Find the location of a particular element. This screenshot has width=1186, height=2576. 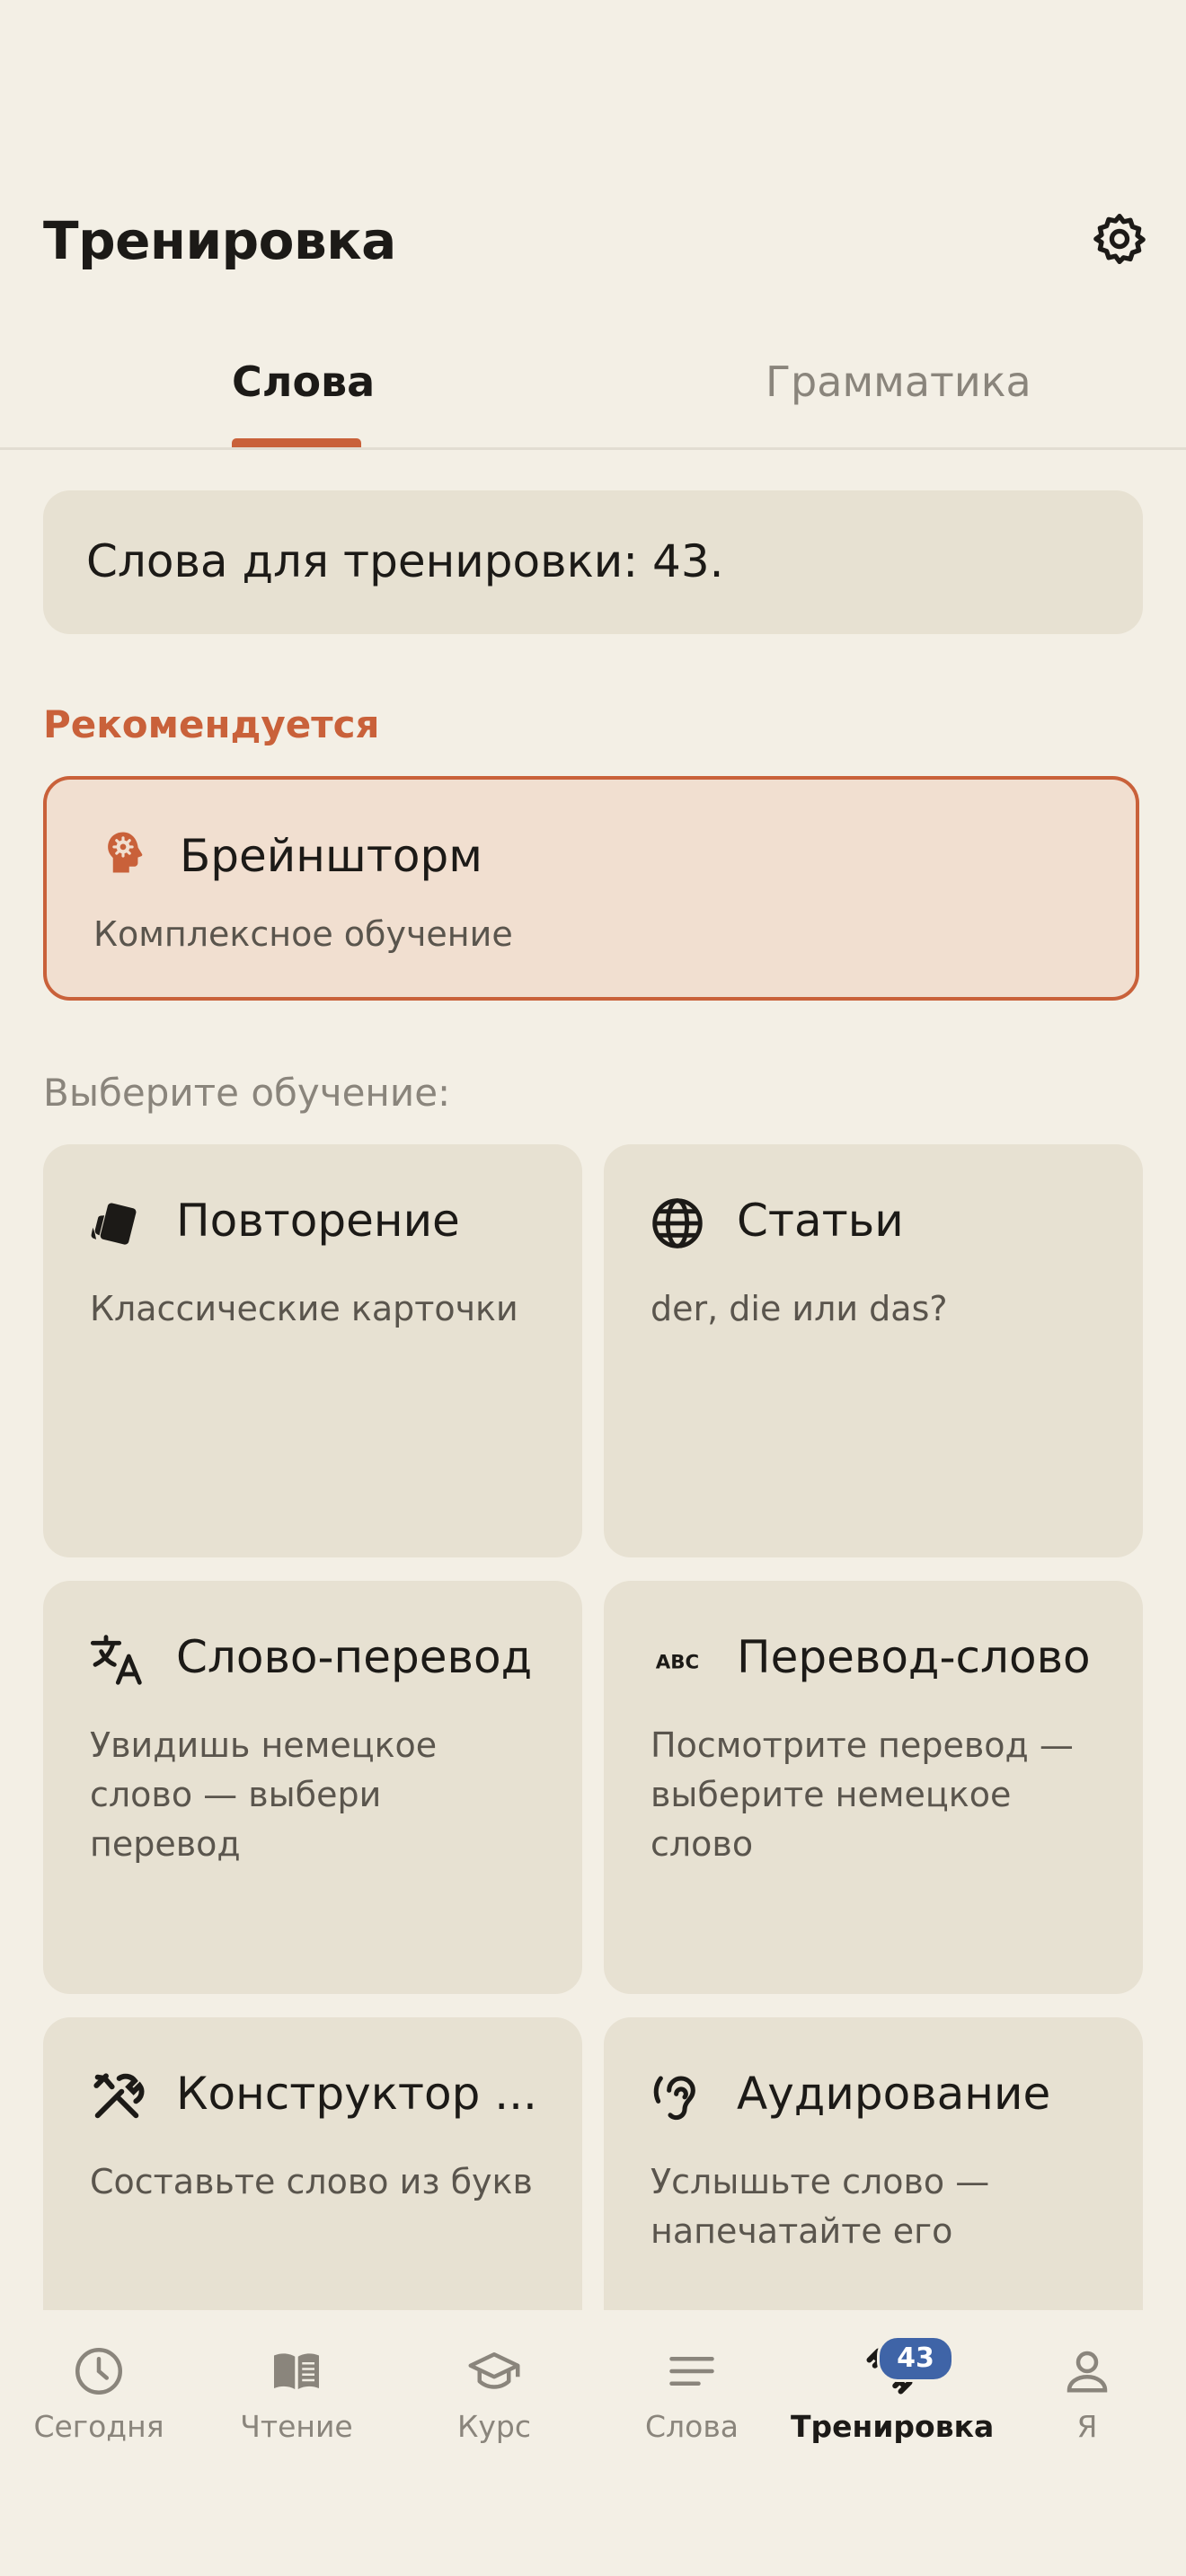

mode-card-repetition: Повторение Классические карточки is located at coordinates (312, 1350).